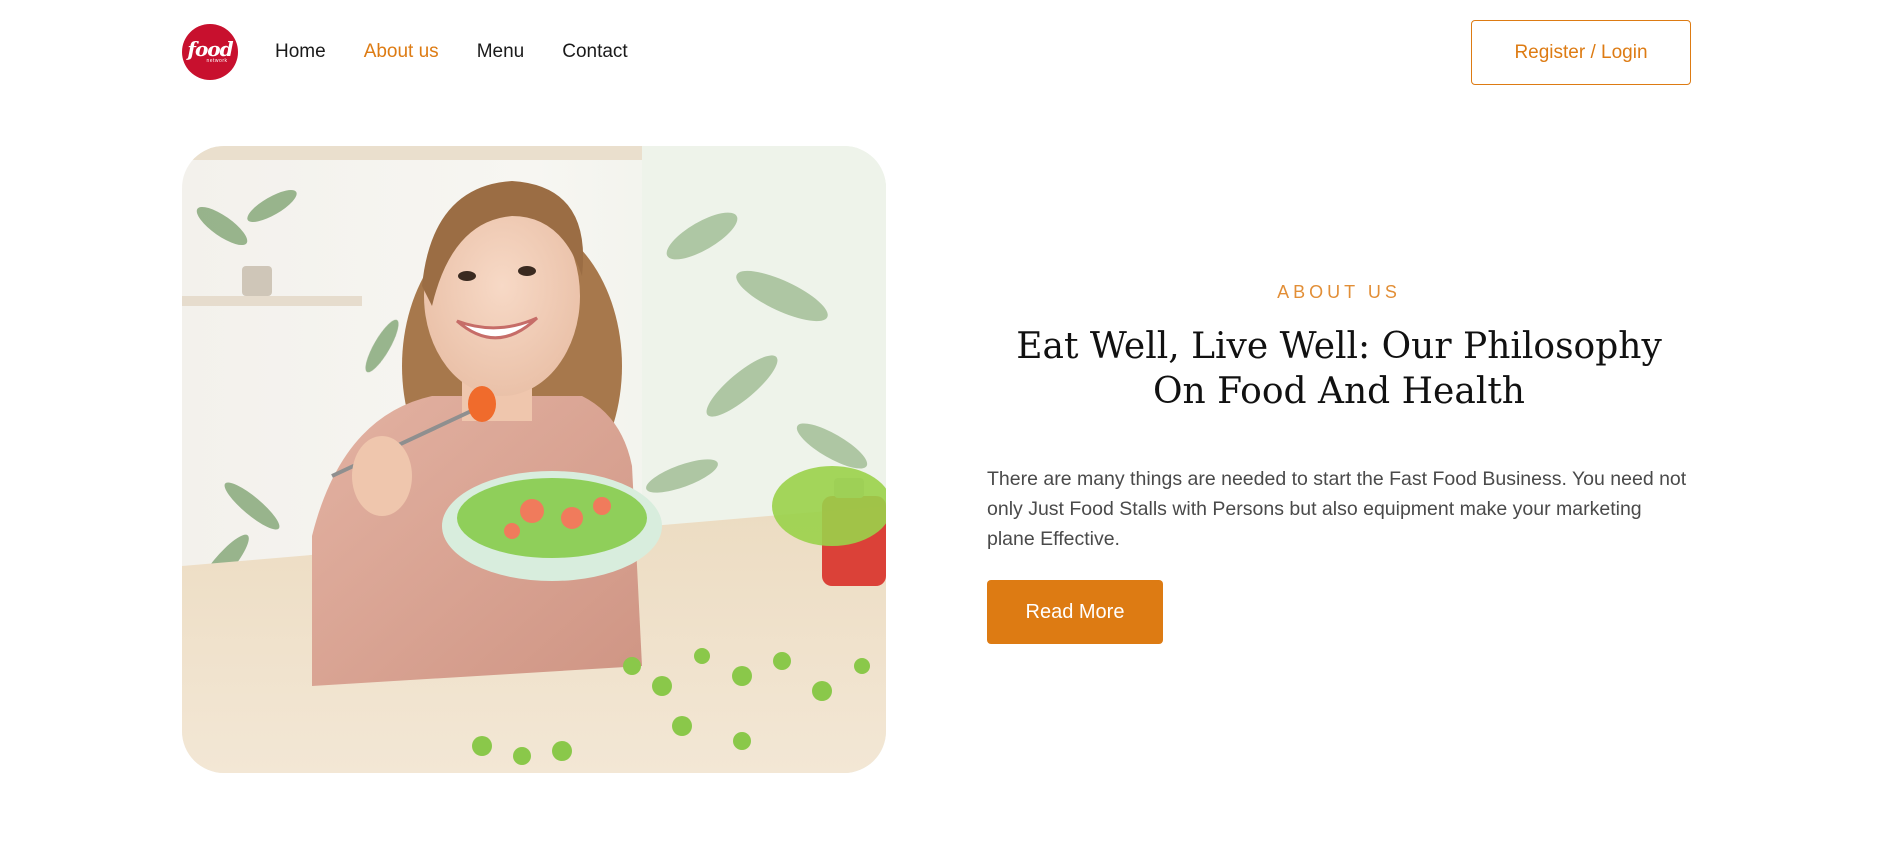 The height and width of the screenshot is (866, 1880). I want to click on logo-word: food, so click(210, 49).